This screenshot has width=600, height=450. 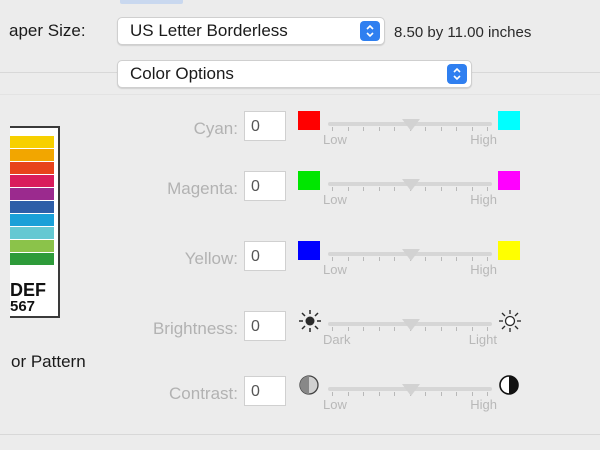 What do you see at coordinates (151, 2) in the screenshot?
I see `tab-highlight` at bounding box center [151, 2].